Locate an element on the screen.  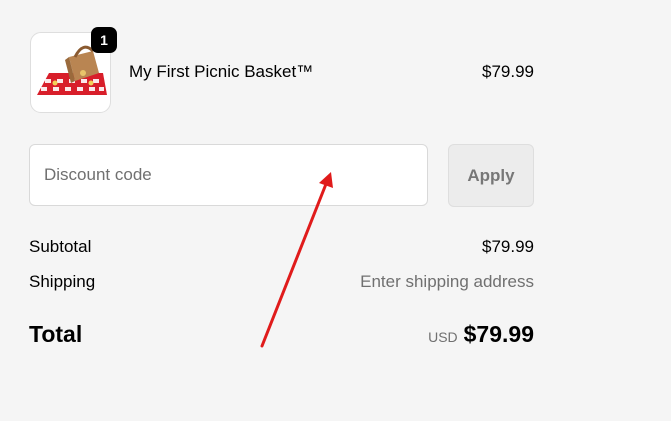
product-price: $79.99 is located at coordinates (508, 71).